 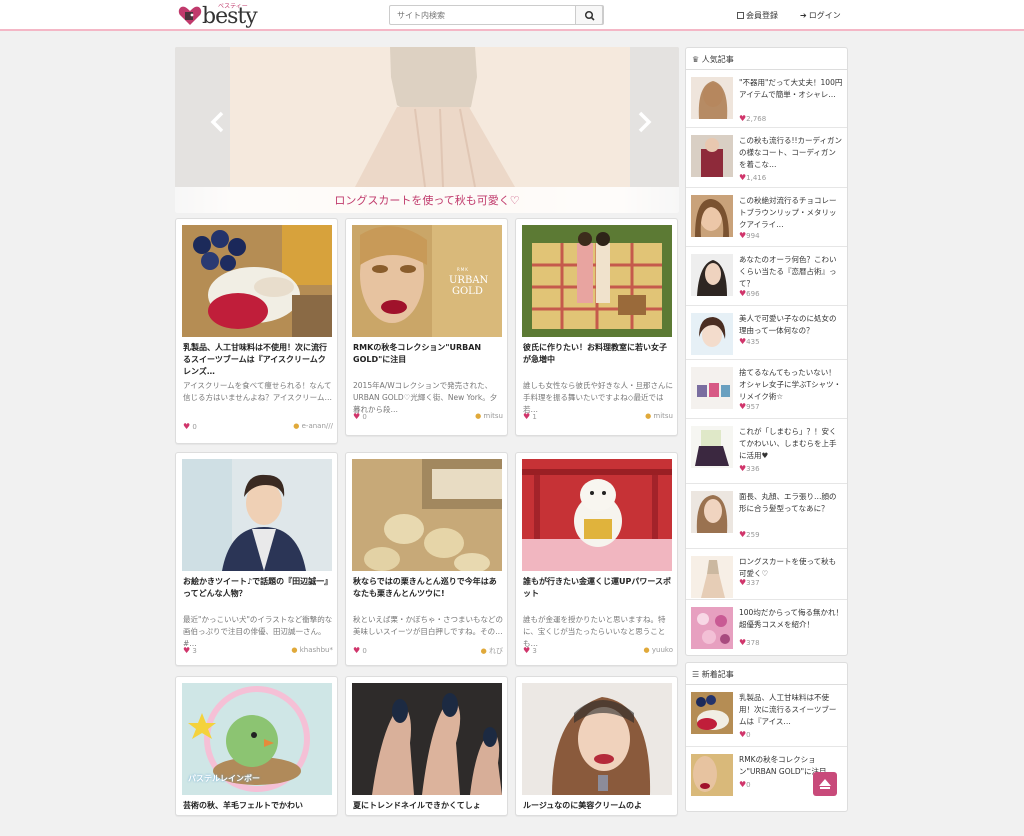 I want to click on popular-like-value: 1,416, so click(x=756, y=178).